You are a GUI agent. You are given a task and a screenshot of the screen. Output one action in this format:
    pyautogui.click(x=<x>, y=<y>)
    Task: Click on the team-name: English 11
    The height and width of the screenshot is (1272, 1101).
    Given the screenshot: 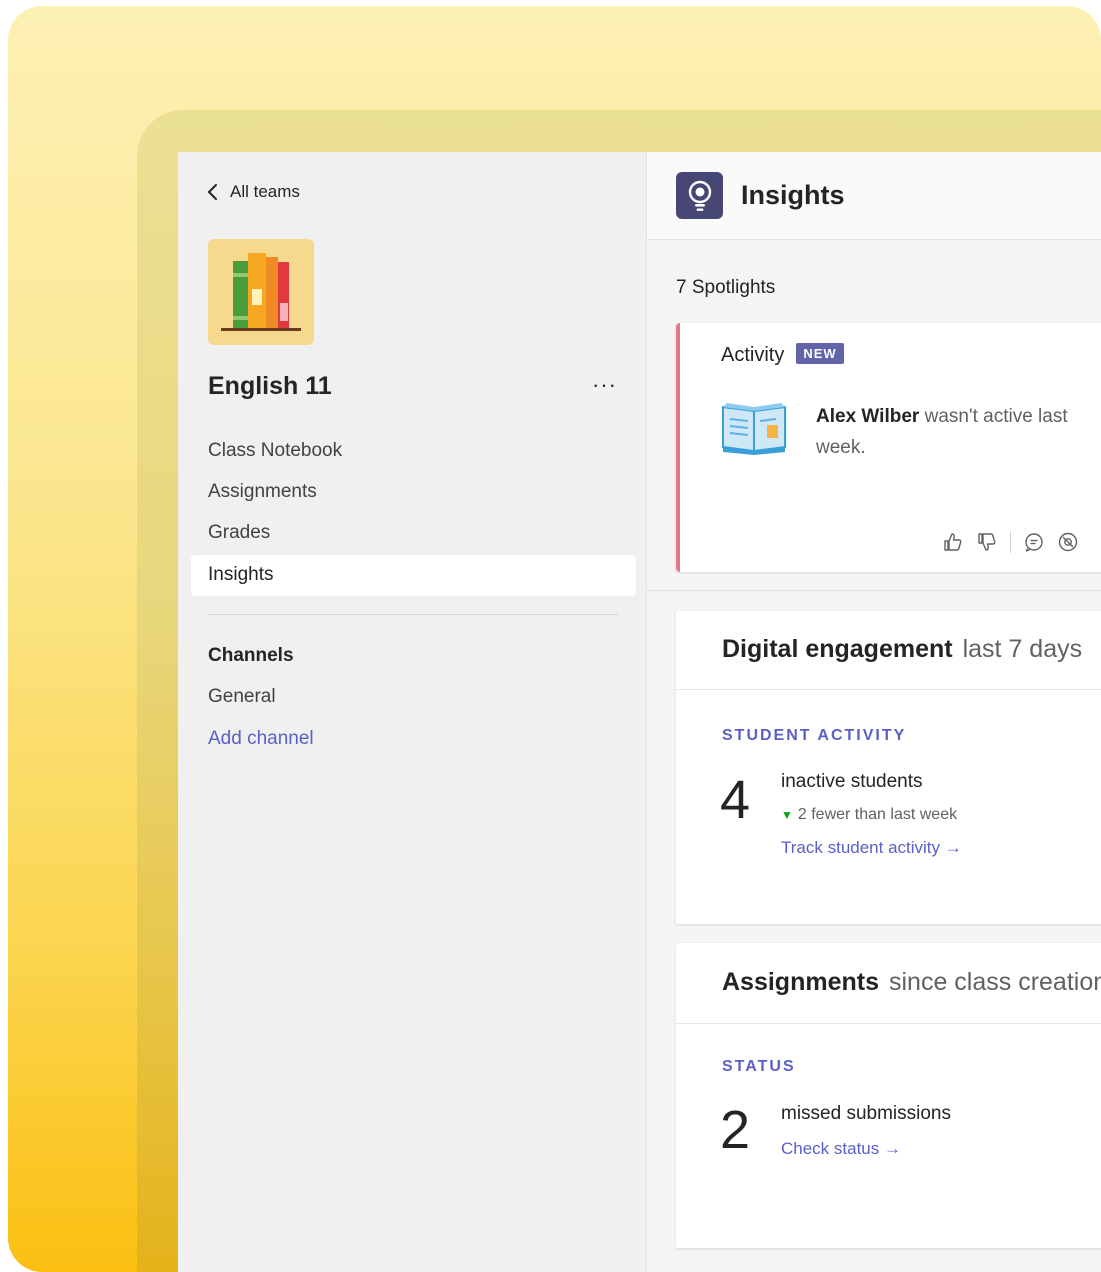 What is the action you would take?
    pyautogui.click(x=270, y=386)
    